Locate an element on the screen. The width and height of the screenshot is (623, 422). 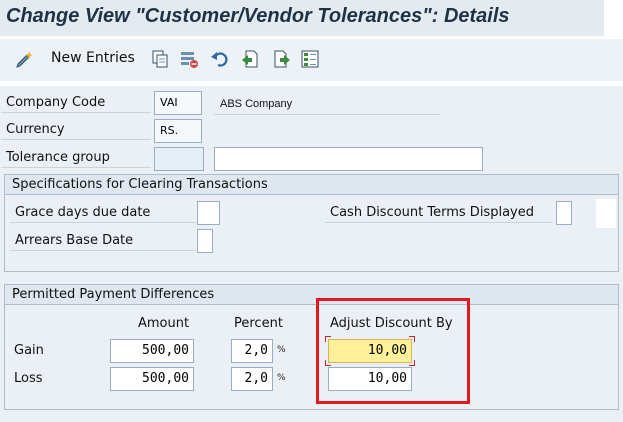
currency-field: RS. is located at coordinates (178, 131).